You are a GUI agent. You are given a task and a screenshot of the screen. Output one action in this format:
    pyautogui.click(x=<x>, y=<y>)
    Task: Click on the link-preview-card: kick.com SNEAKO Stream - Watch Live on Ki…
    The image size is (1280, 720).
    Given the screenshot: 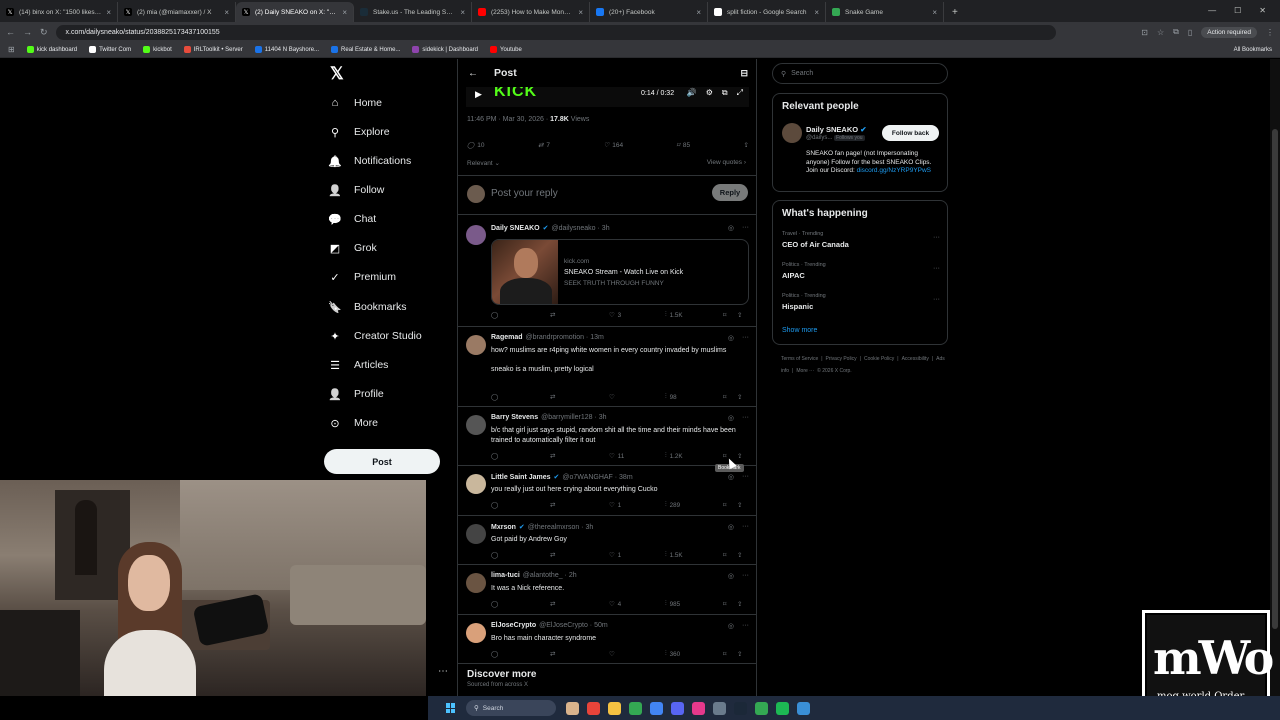 What is the action you would take?
    pyautogui.click(x=620, y=272)
    